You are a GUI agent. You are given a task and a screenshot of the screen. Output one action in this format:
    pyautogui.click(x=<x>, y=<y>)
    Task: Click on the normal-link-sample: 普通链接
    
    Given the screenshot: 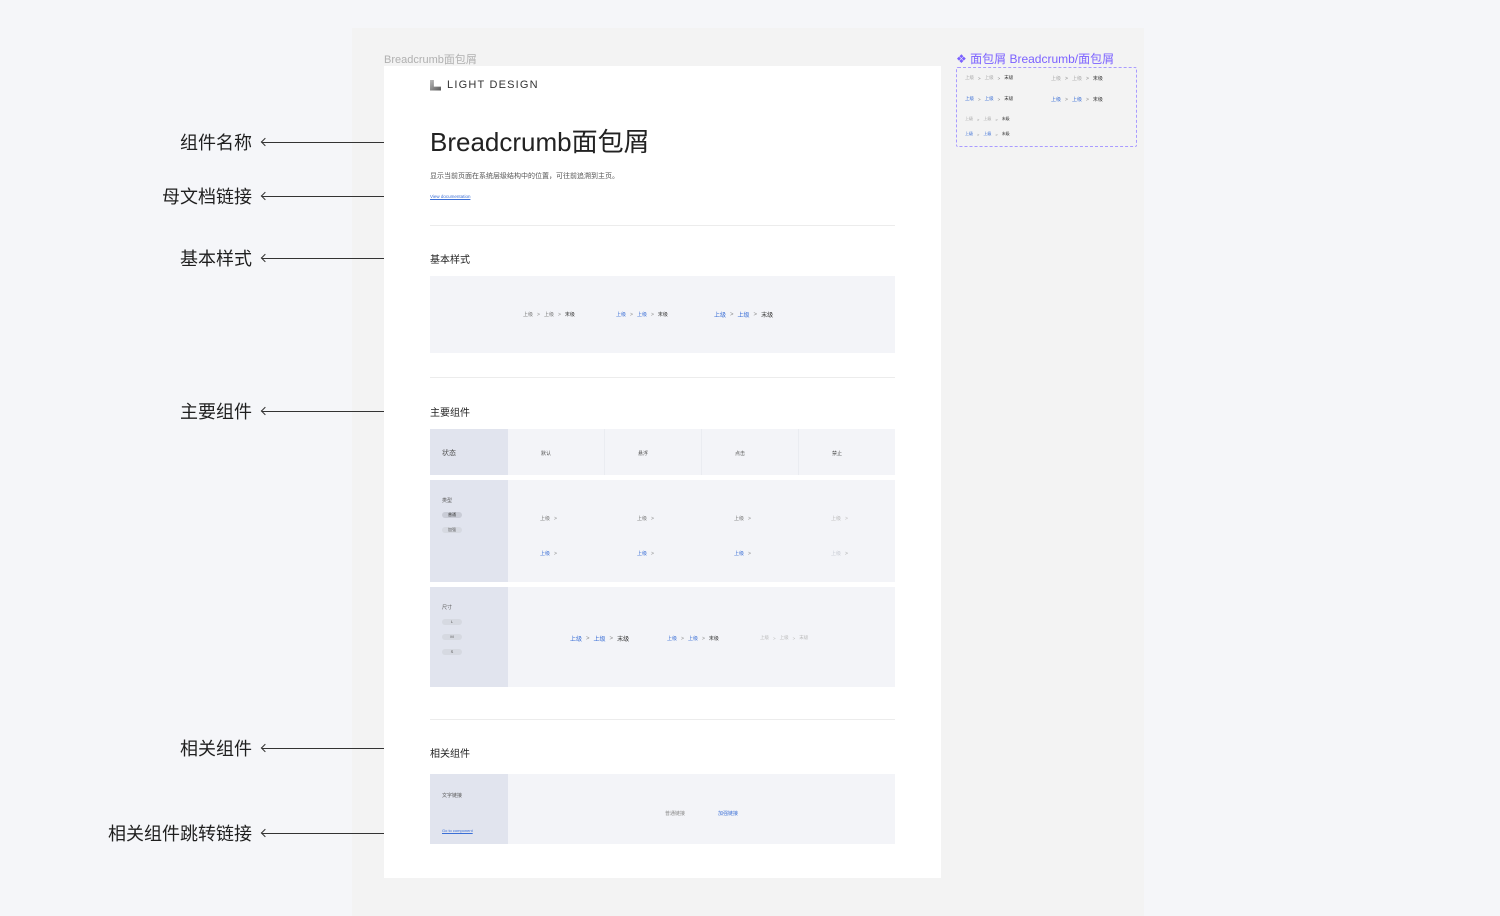 What is the action you would take?
    pyautogui.click(x=675, y=813)
    